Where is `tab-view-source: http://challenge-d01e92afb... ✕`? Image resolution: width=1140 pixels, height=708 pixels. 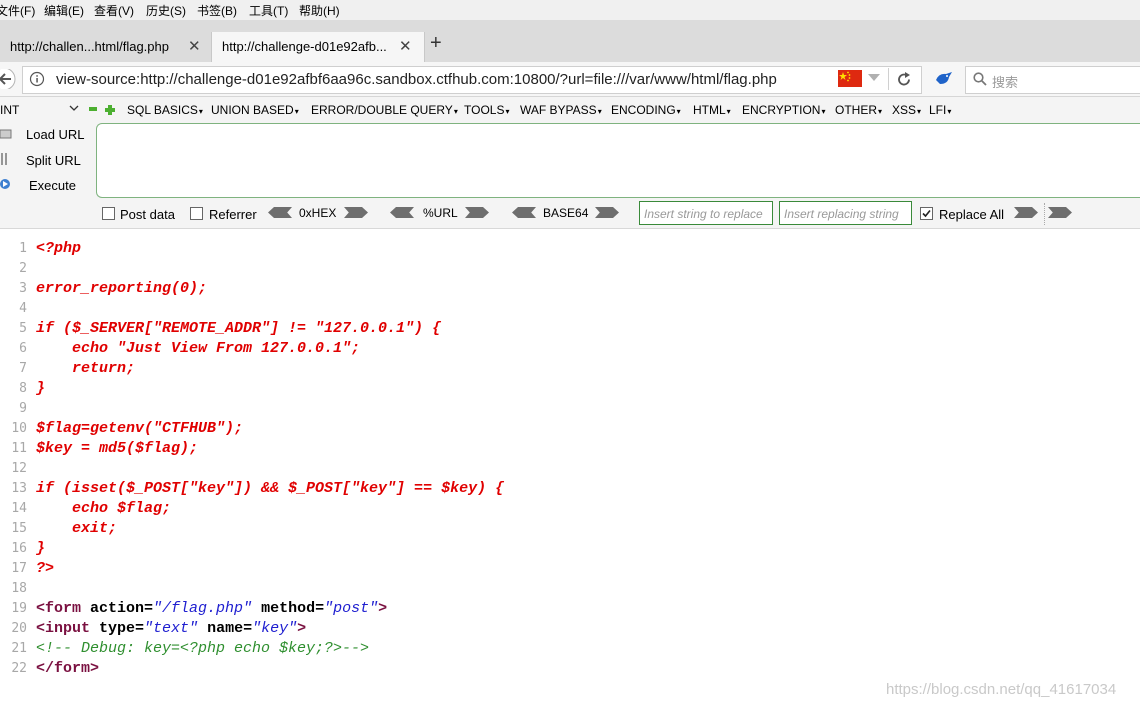
tab-view-source: http://challenge-d01e92afb... ✕ is located at coordinates (318, 47).